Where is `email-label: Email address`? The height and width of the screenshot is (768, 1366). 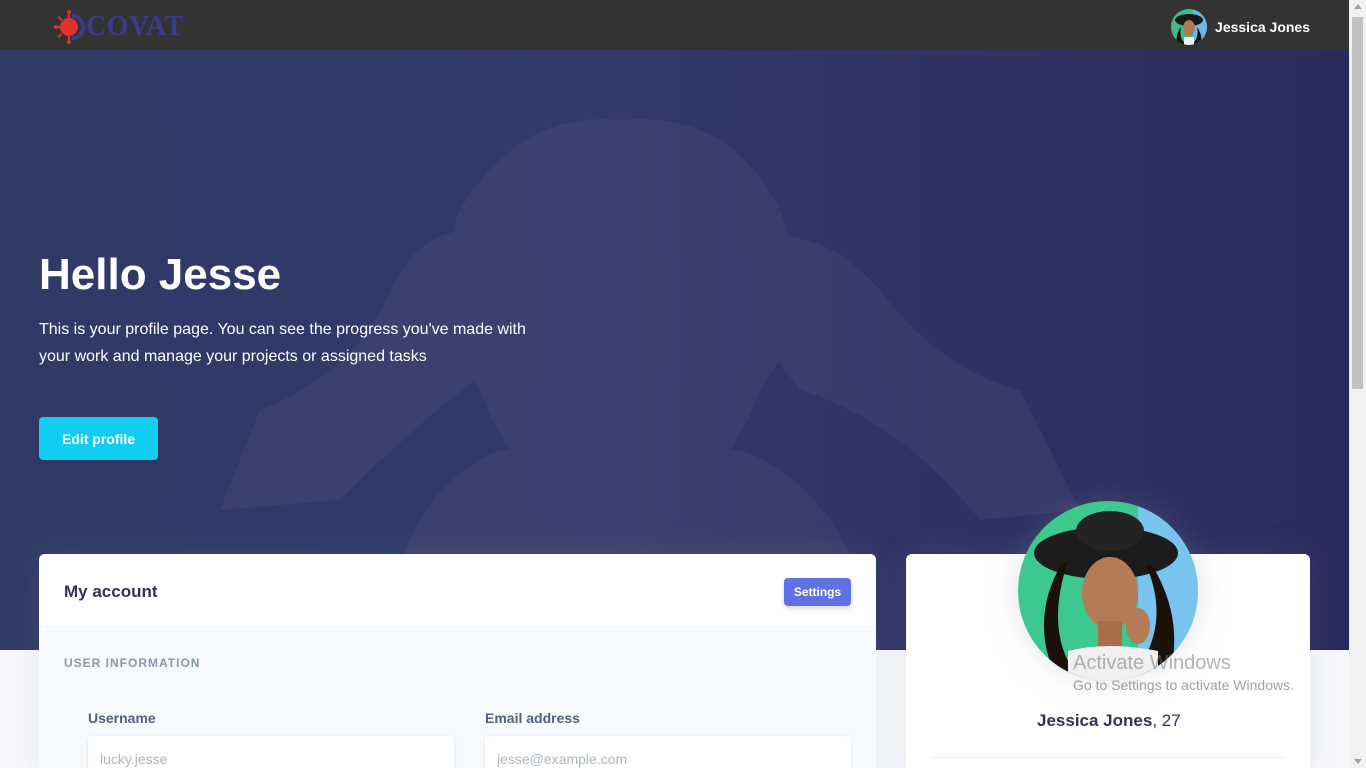 email-label: Email address is located at coordinates (532, 718).